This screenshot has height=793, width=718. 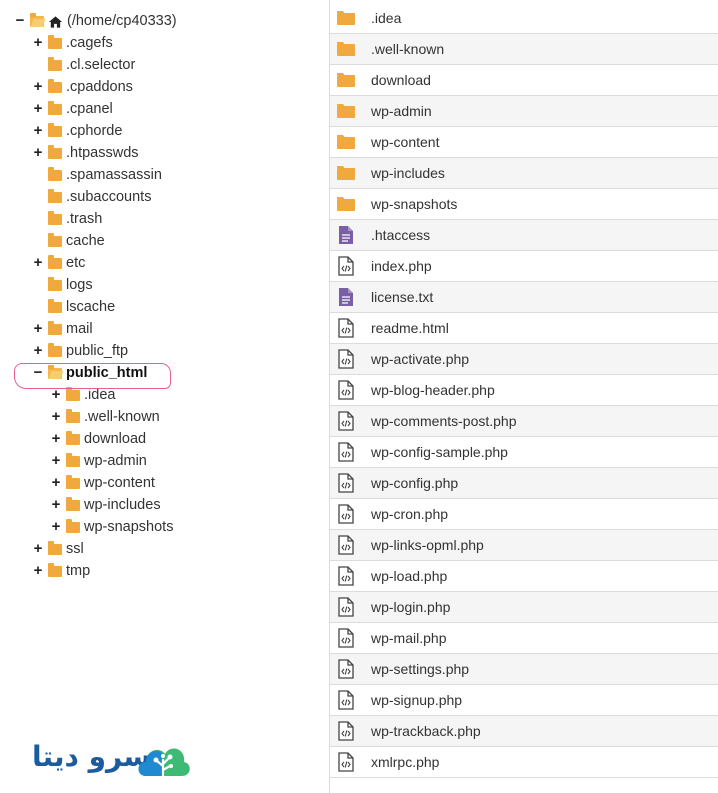 I want to click on tree-item-label: lscache, so click(x=90, y=307).